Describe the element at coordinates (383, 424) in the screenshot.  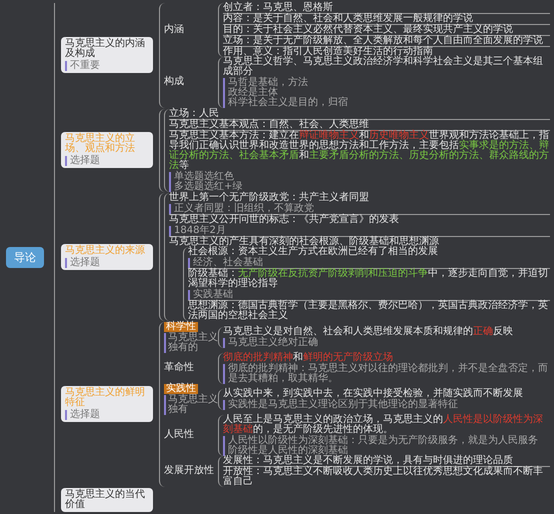
I see `node-text: 人民至上是马克思主义的政治立场，马克思主义的人民性是以阶级性为深刻基础的，是无产阶级先进性的体现。` at that location.